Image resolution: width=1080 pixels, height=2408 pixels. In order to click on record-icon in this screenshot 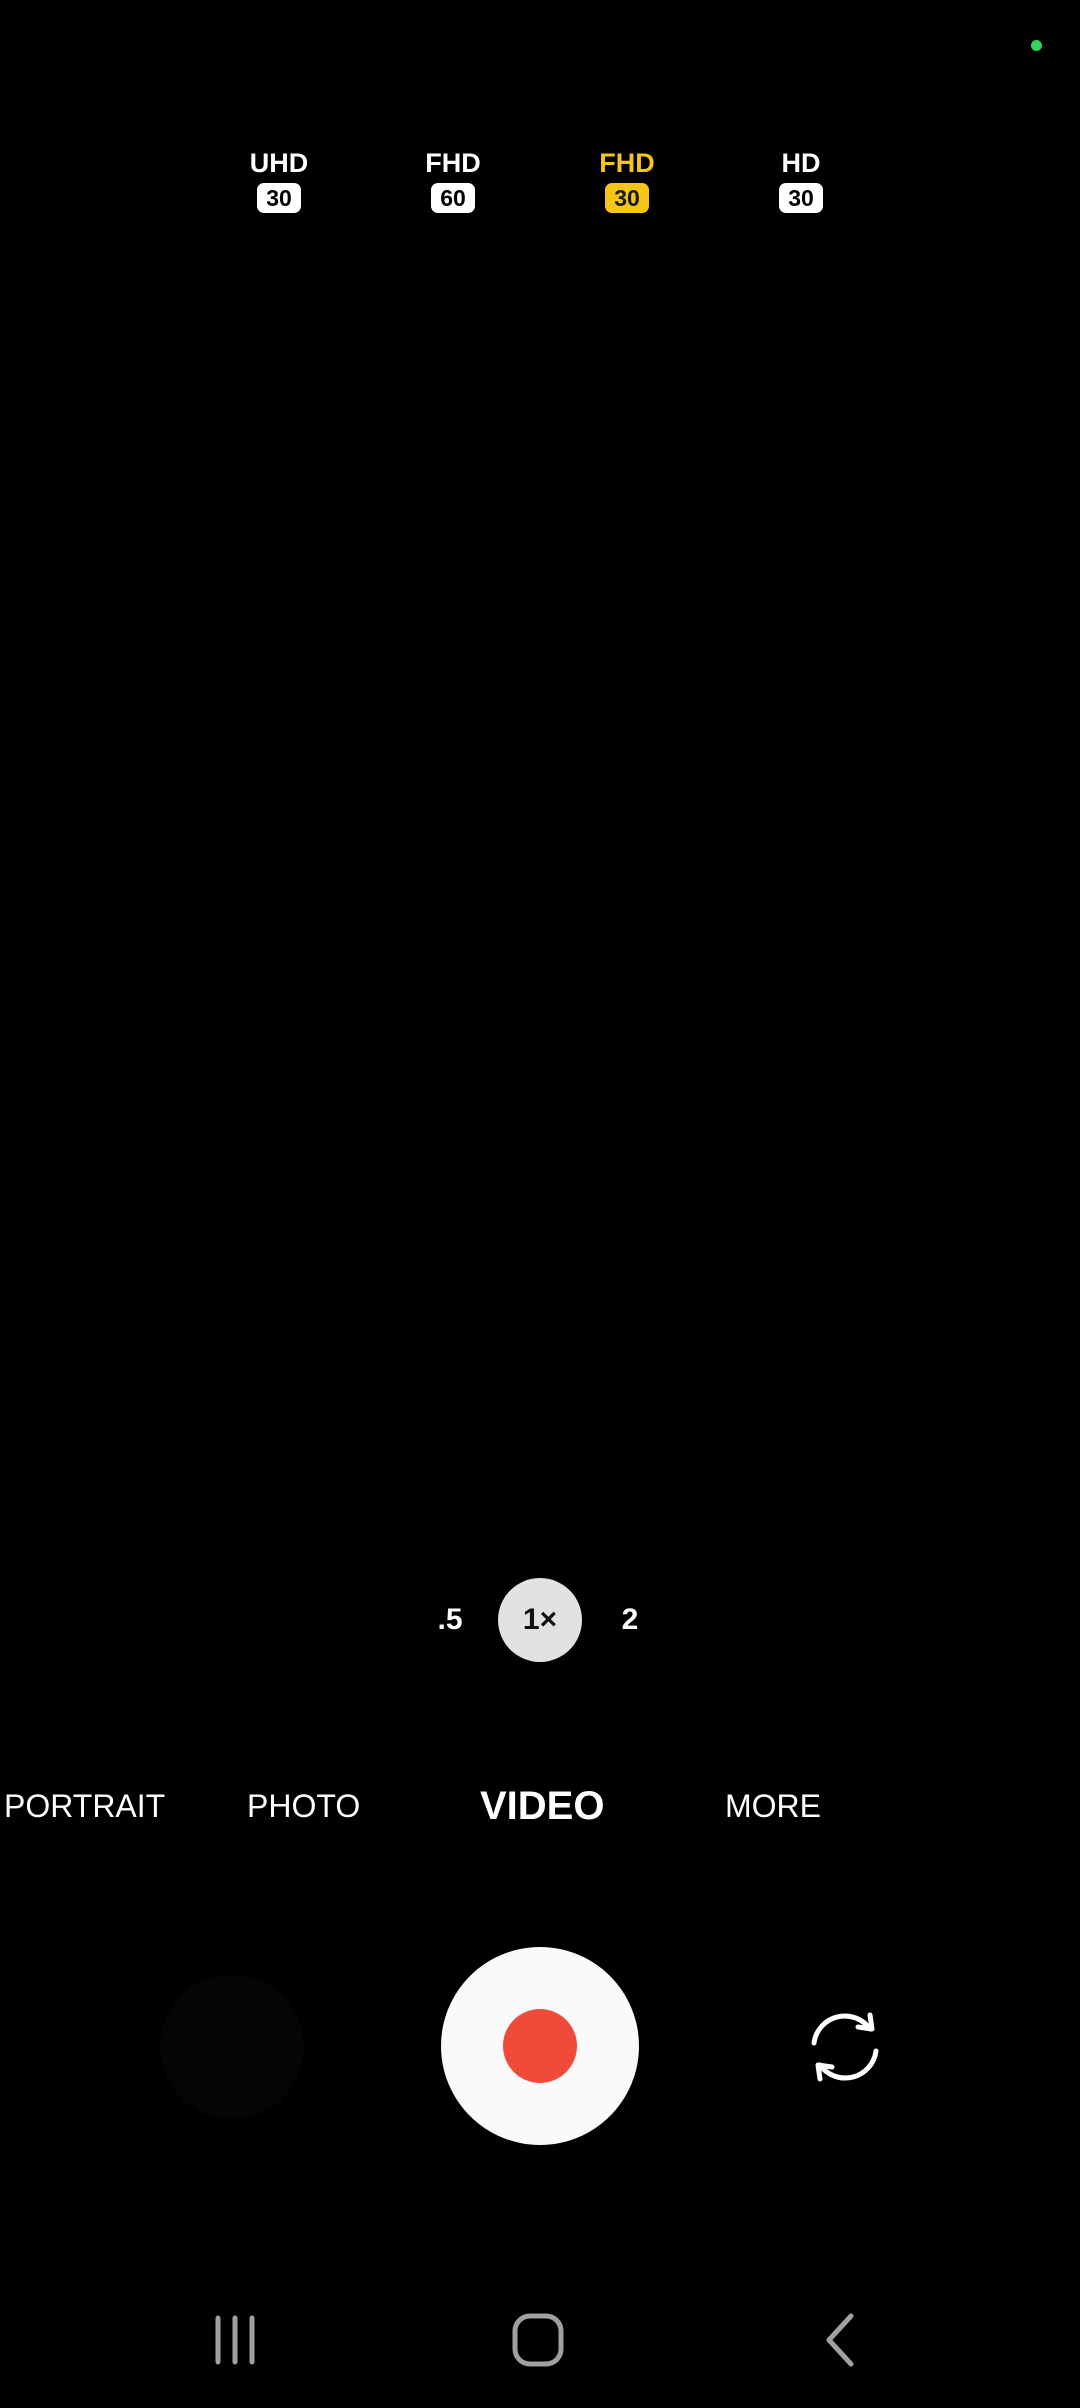, I will do `click(540, 2046)`.